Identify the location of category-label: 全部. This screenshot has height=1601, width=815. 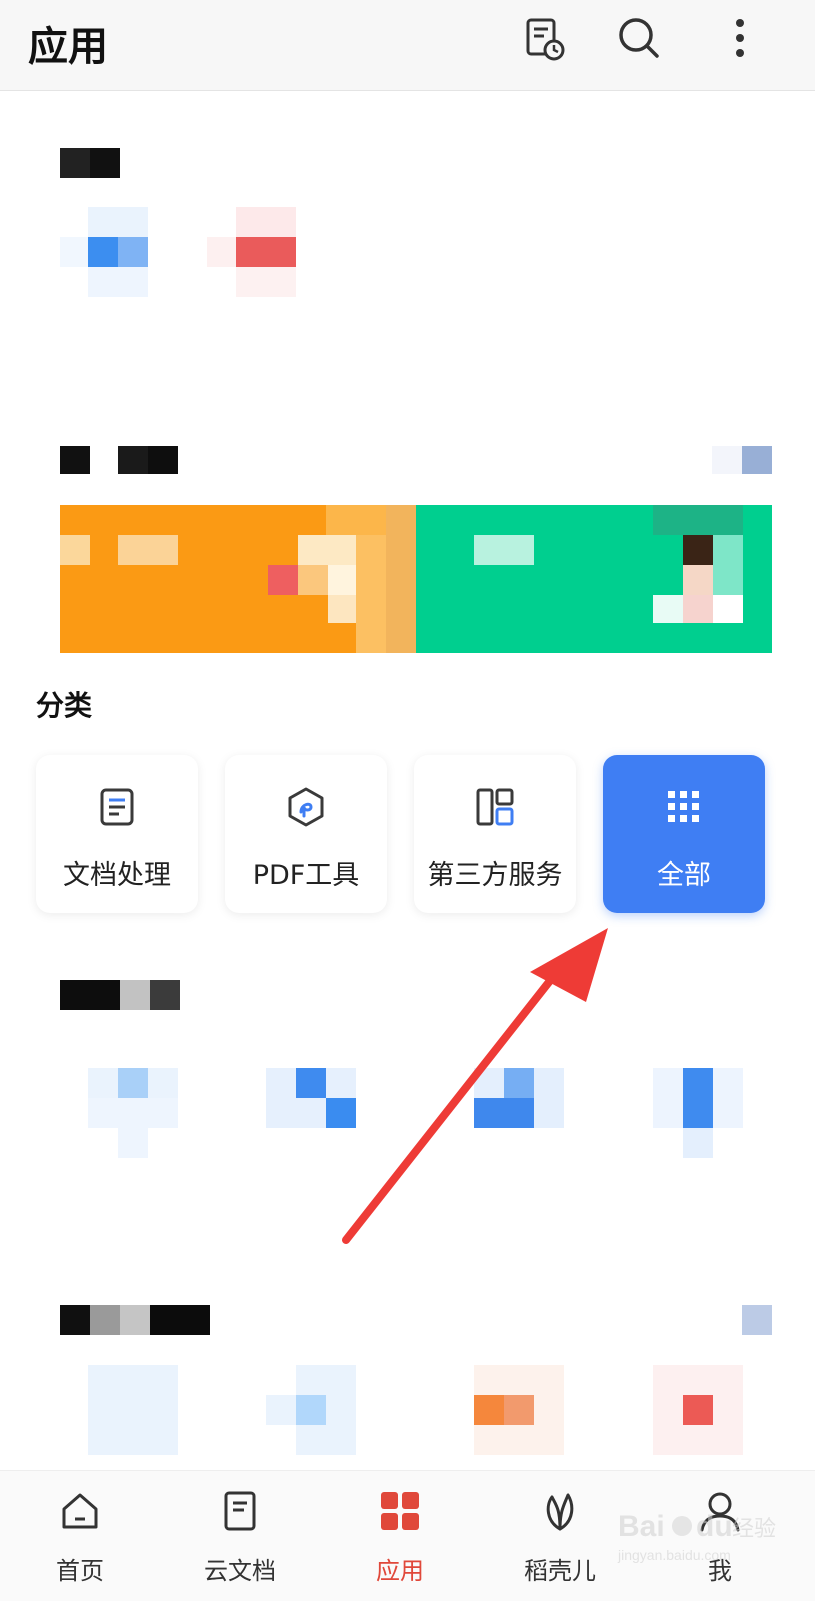
(684, 875).